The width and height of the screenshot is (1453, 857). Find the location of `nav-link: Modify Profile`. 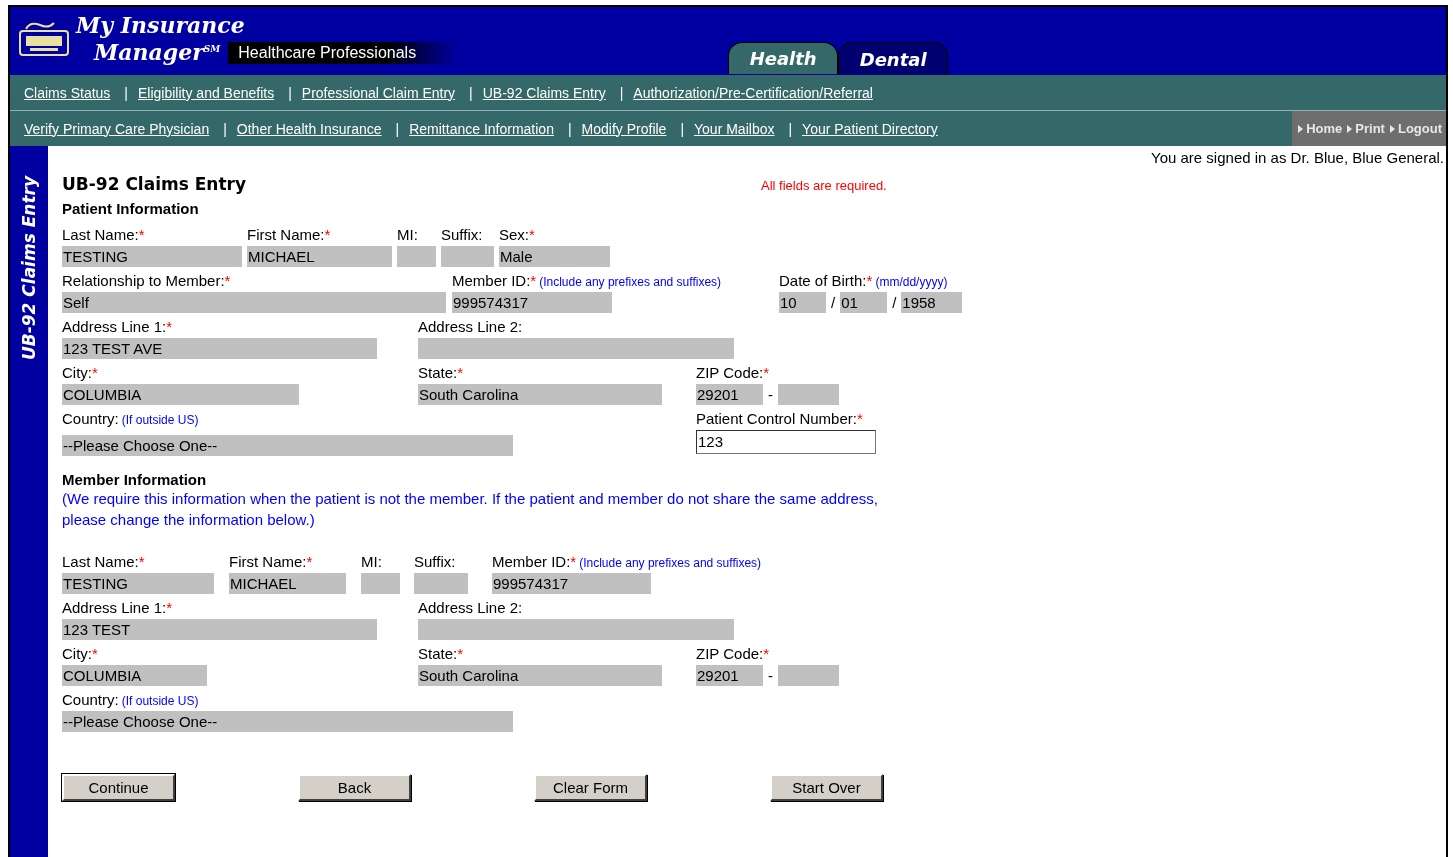

nav-link: Modify Profile is located at coordinates (626, 128).